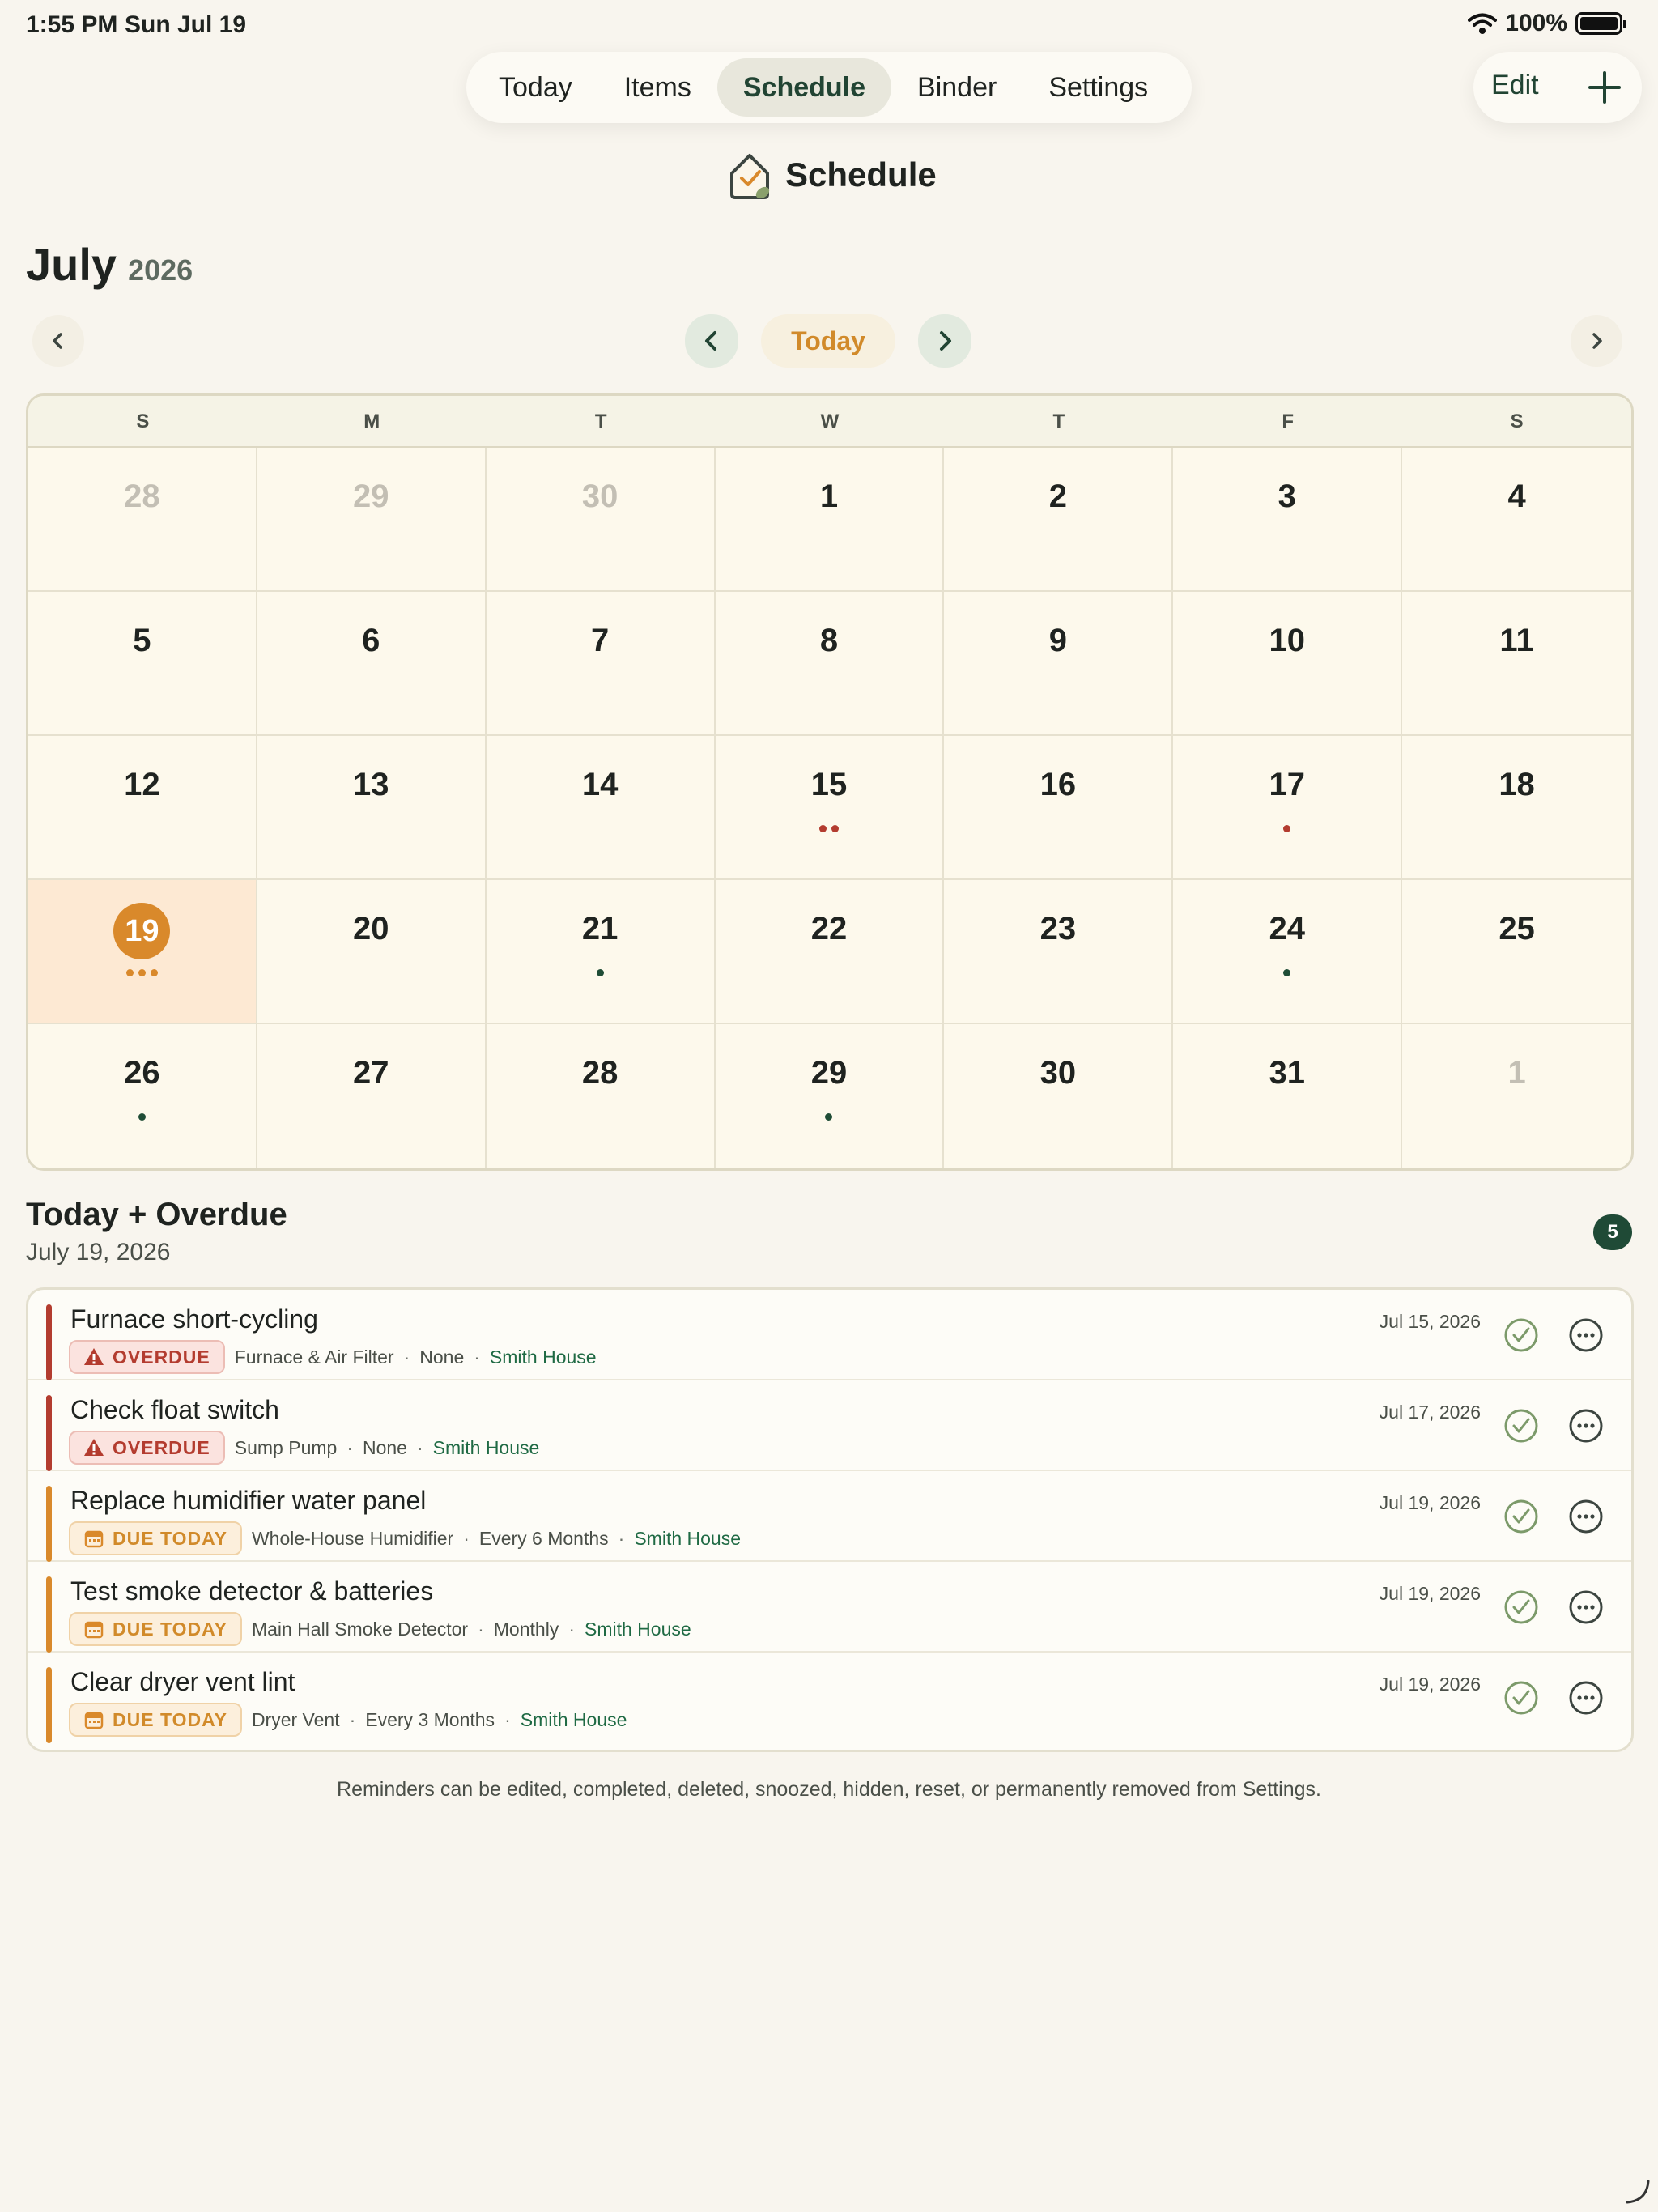 This screenshot has height=2212, width=1658. What do you see at coordinates (535, 87) in the screenshot?
I see `tab-today: Today` at bounding box center [535, 87].